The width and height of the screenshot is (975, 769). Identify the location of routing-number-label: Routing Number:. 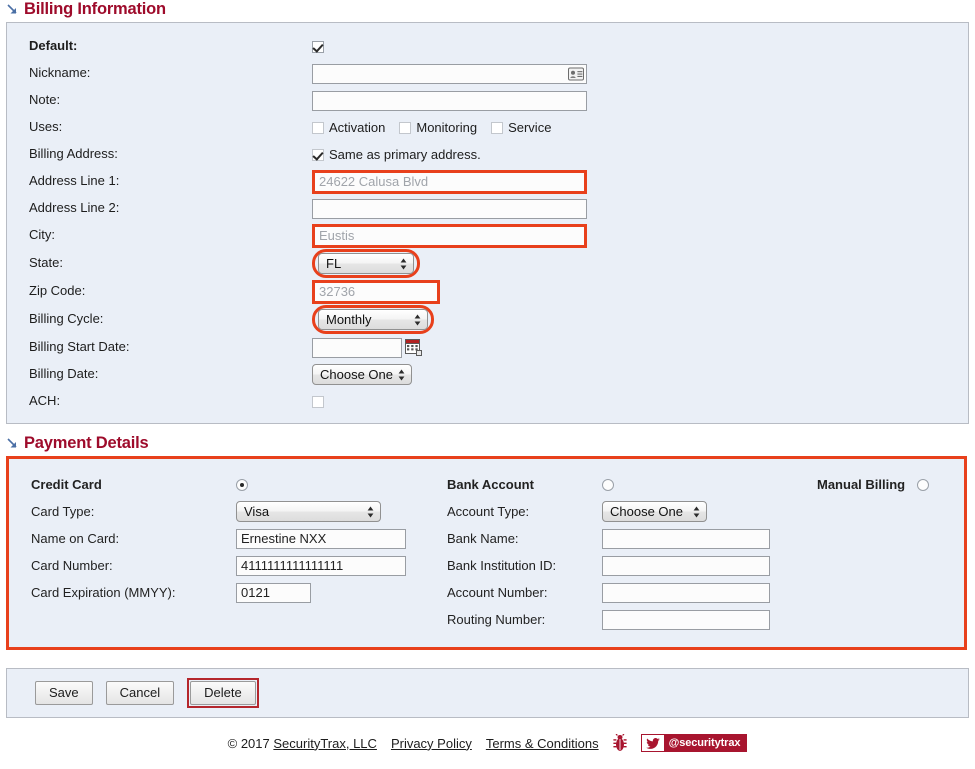
(496, 619).